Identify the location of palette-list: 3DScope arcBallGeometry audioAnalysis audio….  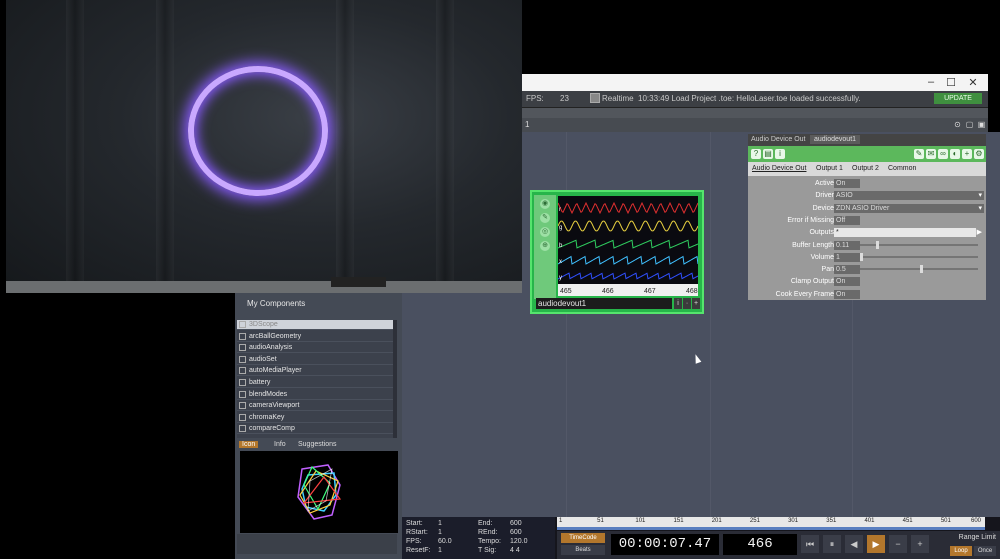
(317, 379).